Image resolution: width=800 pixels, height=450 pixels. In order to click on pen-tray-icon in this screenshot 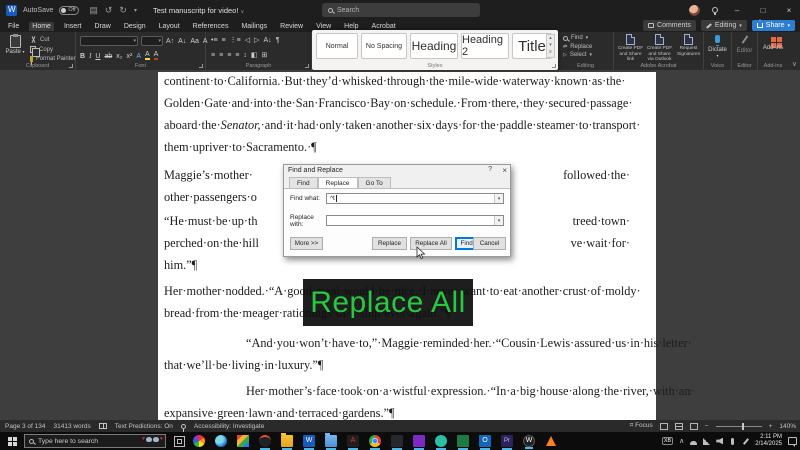, I will do `click(746, 441)`.